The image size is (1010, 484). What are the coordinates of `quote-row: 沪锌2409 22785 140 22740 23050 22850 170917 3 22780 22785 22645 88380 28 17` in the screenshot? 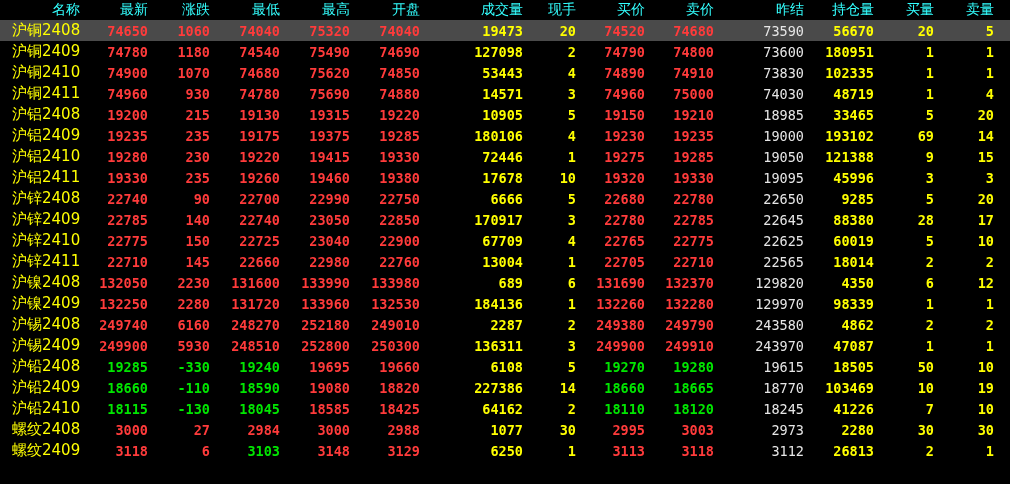 It's located at (505, 219).